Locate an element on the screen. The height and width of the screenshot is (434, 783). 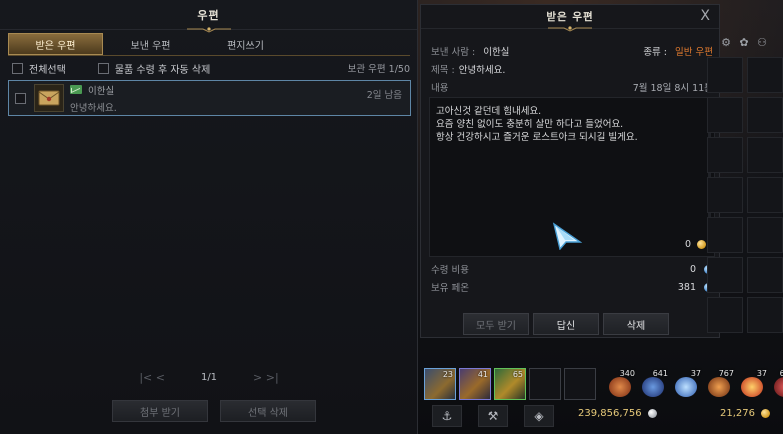
mail-item-checkbox is located at coordinates (20, 98).